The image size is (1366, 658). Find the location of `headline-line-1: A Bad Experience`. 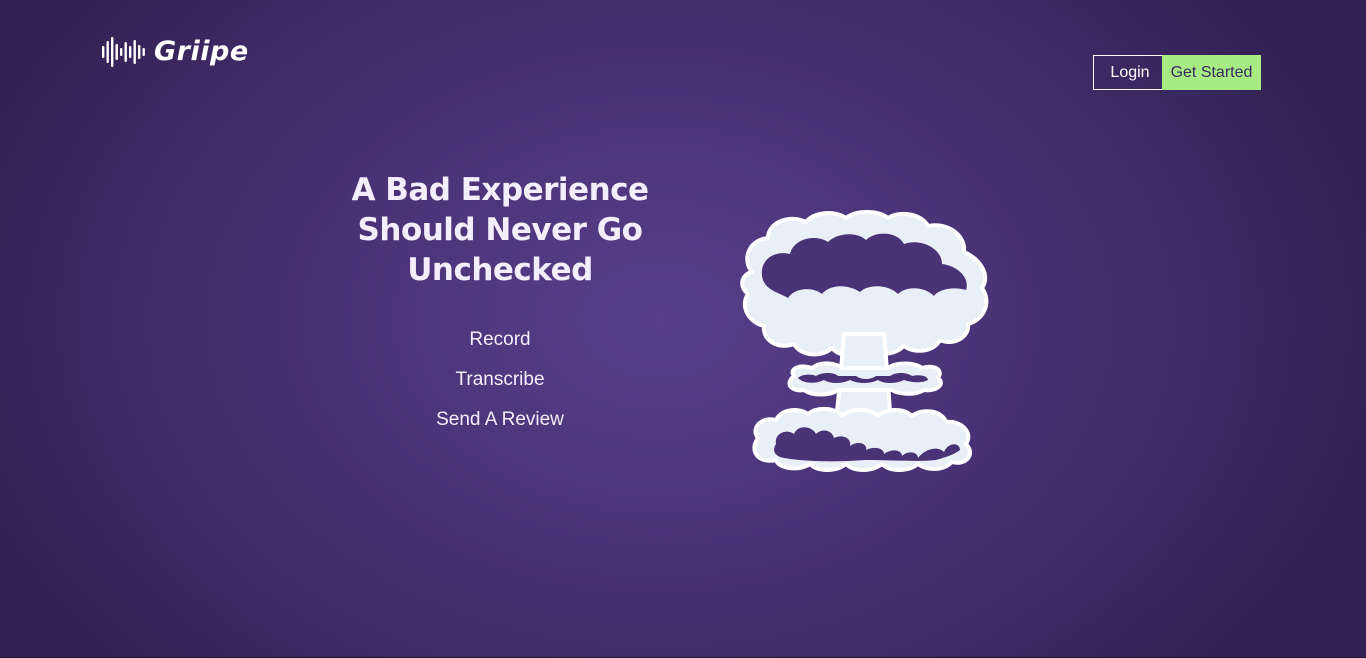

headline-line-1: A Bad Experience is located at coordinates (500, 190).